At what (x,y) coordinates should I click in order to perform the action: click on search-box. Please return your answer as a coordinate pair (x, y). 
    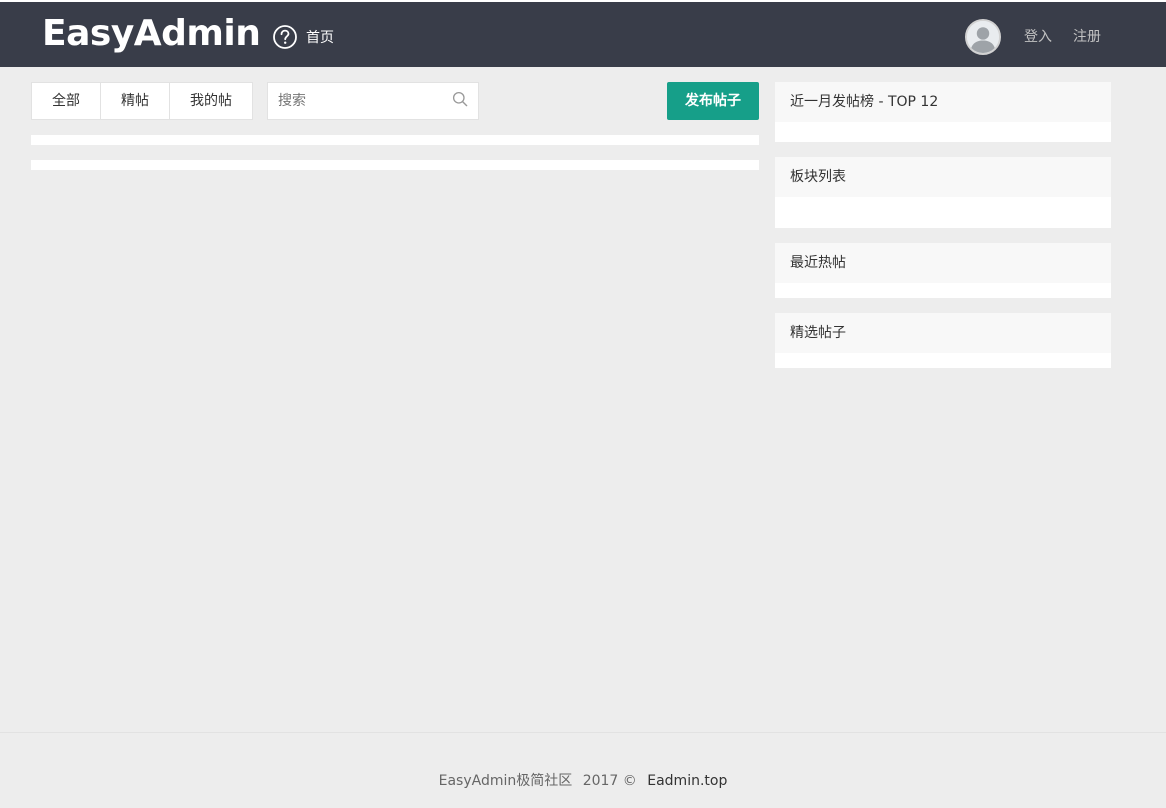
    Looking at the image, I should click on (373, 101).